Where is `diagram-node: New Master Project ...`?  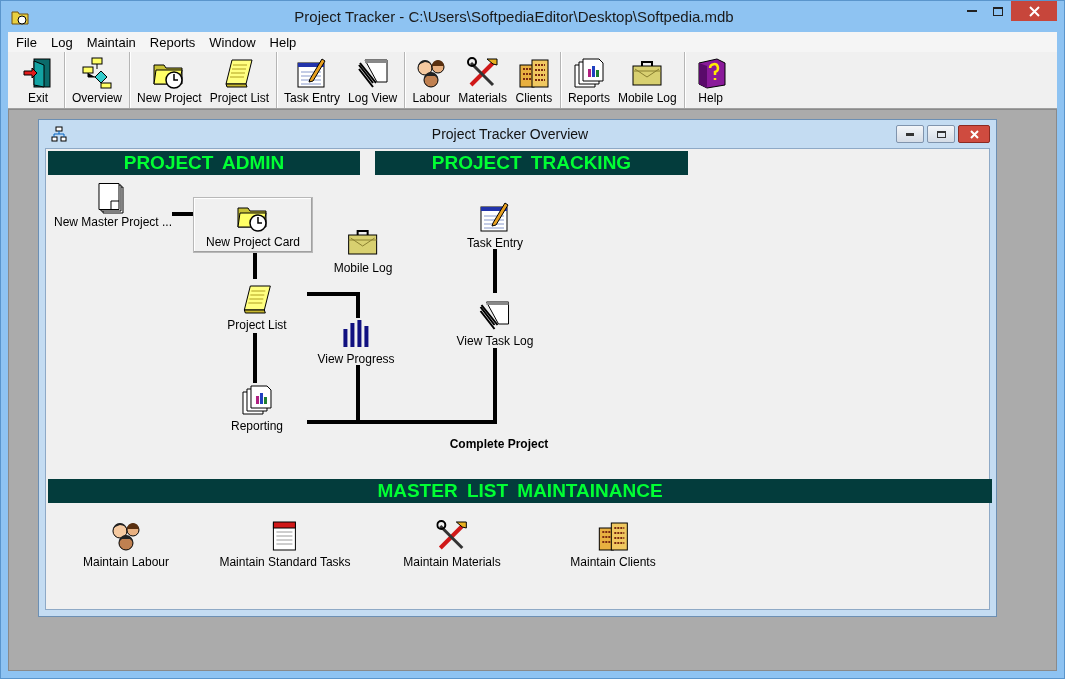 diagram-node: New Master Project ... is located at coordinates (113, 206).